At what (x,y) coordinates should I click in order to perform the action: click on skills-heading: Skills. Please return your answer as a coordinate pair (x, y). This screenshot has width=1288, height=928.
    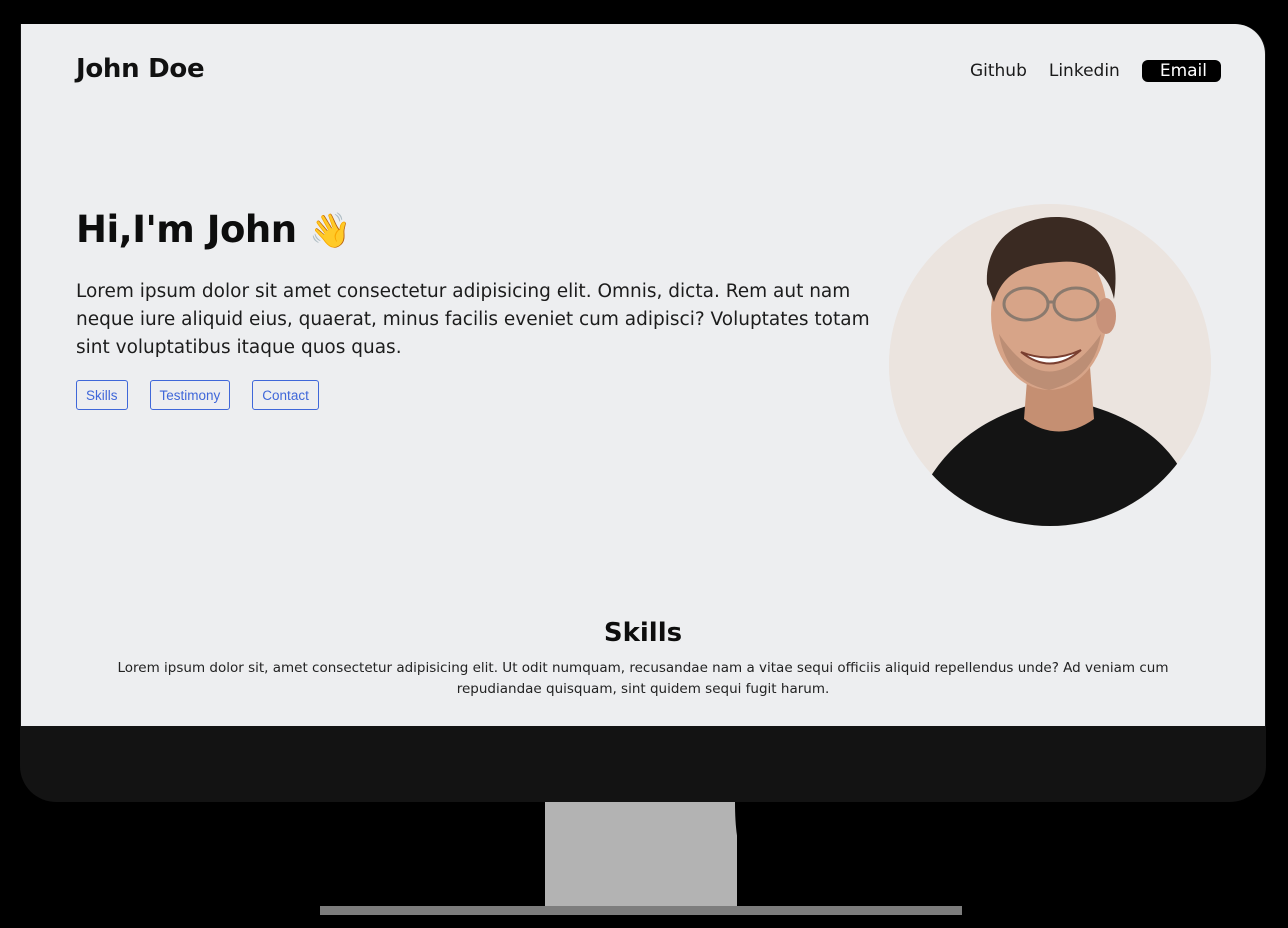
    Looking at the image, I should click on (643, 633).